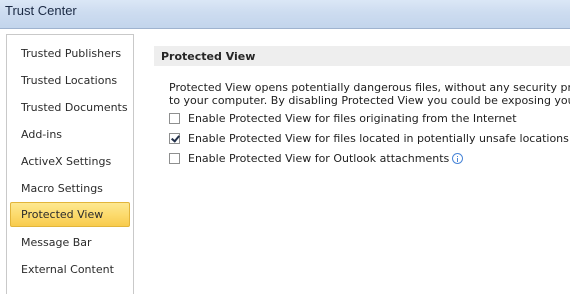 The height and width of the screenshot is (294, 570). What do you see at coordinates (70, 188) in the screenshot?
I see `sidebar-item-macro-settings: Macro Settings` at bounding box center [70, 188].